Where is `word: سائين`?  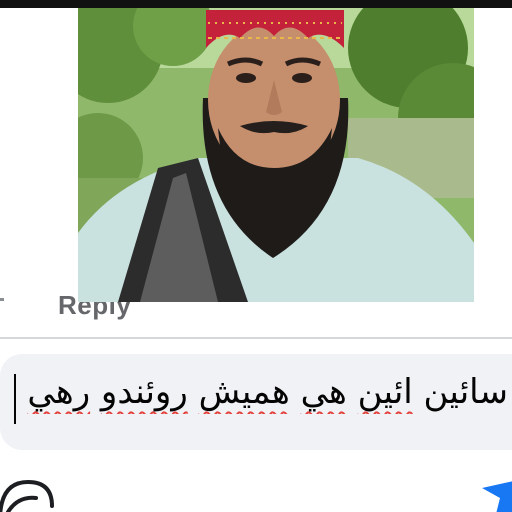 word: سائين is located at coordinates (465, 392).